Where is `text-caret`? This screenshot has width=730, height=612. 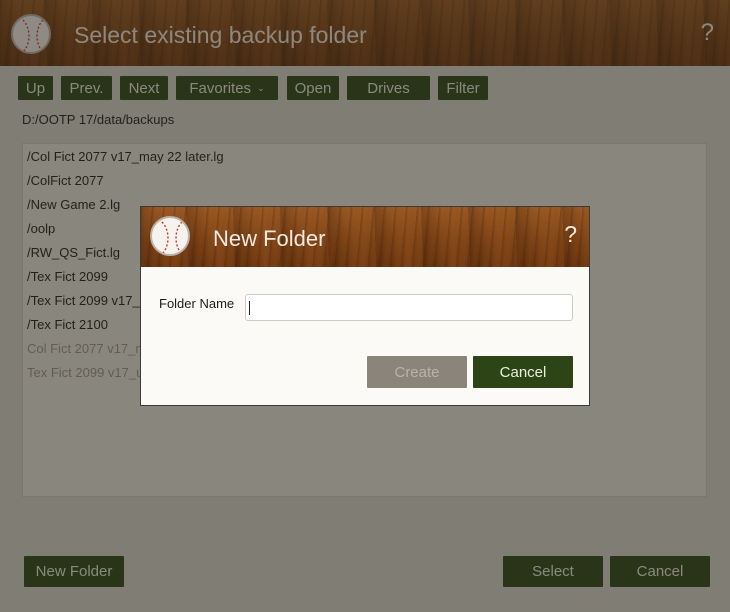 text-caret is located at coordinates (249, 308).